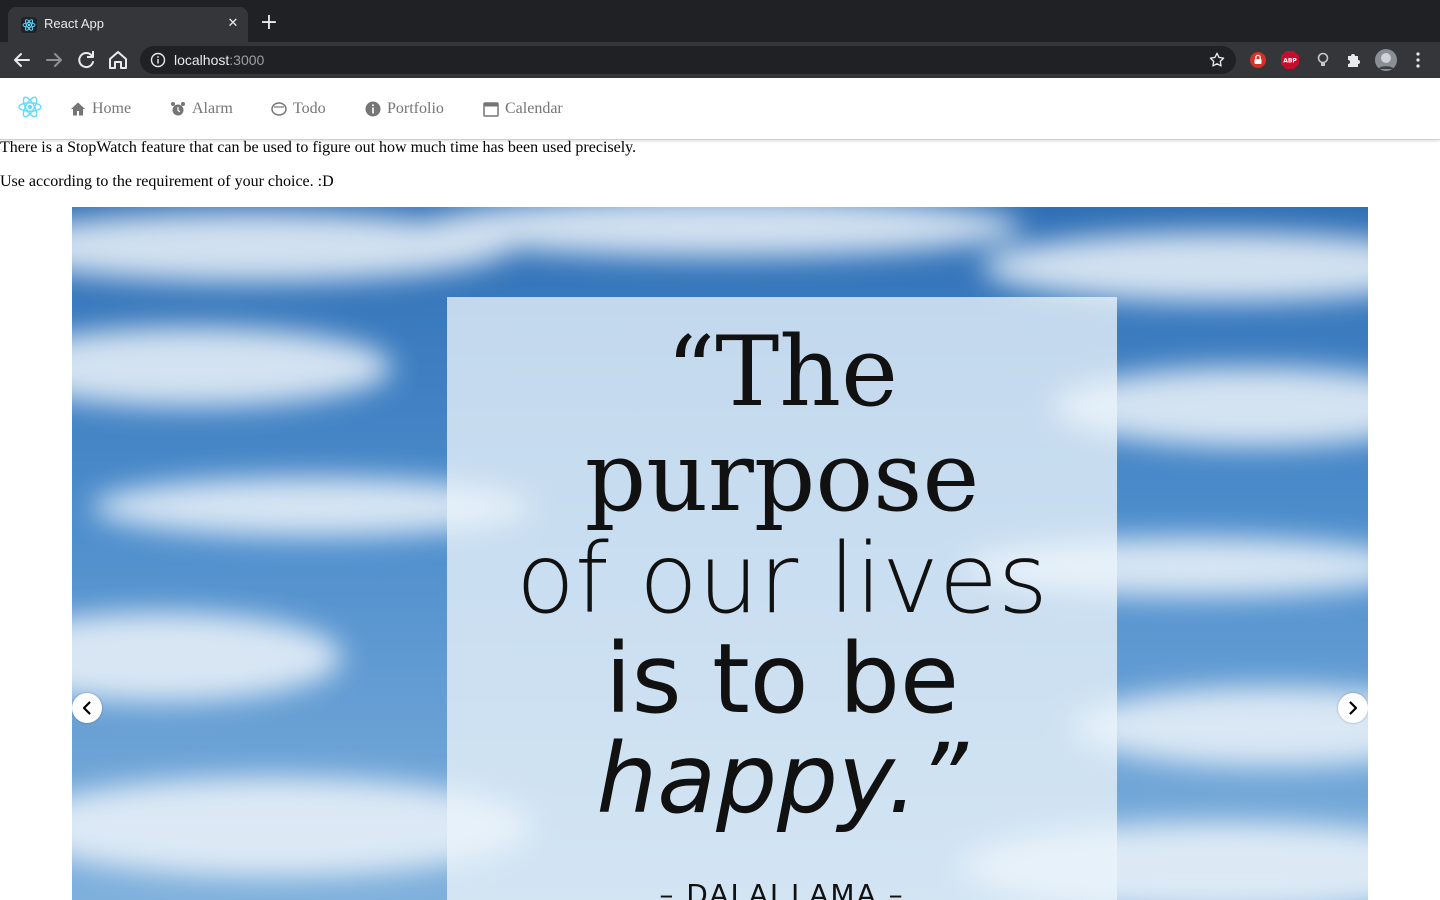 This screenshot has height=900, width=1440. Describe the element at coordinates (491, 109) in the screenshot. I see `calendar-icon` at that location.